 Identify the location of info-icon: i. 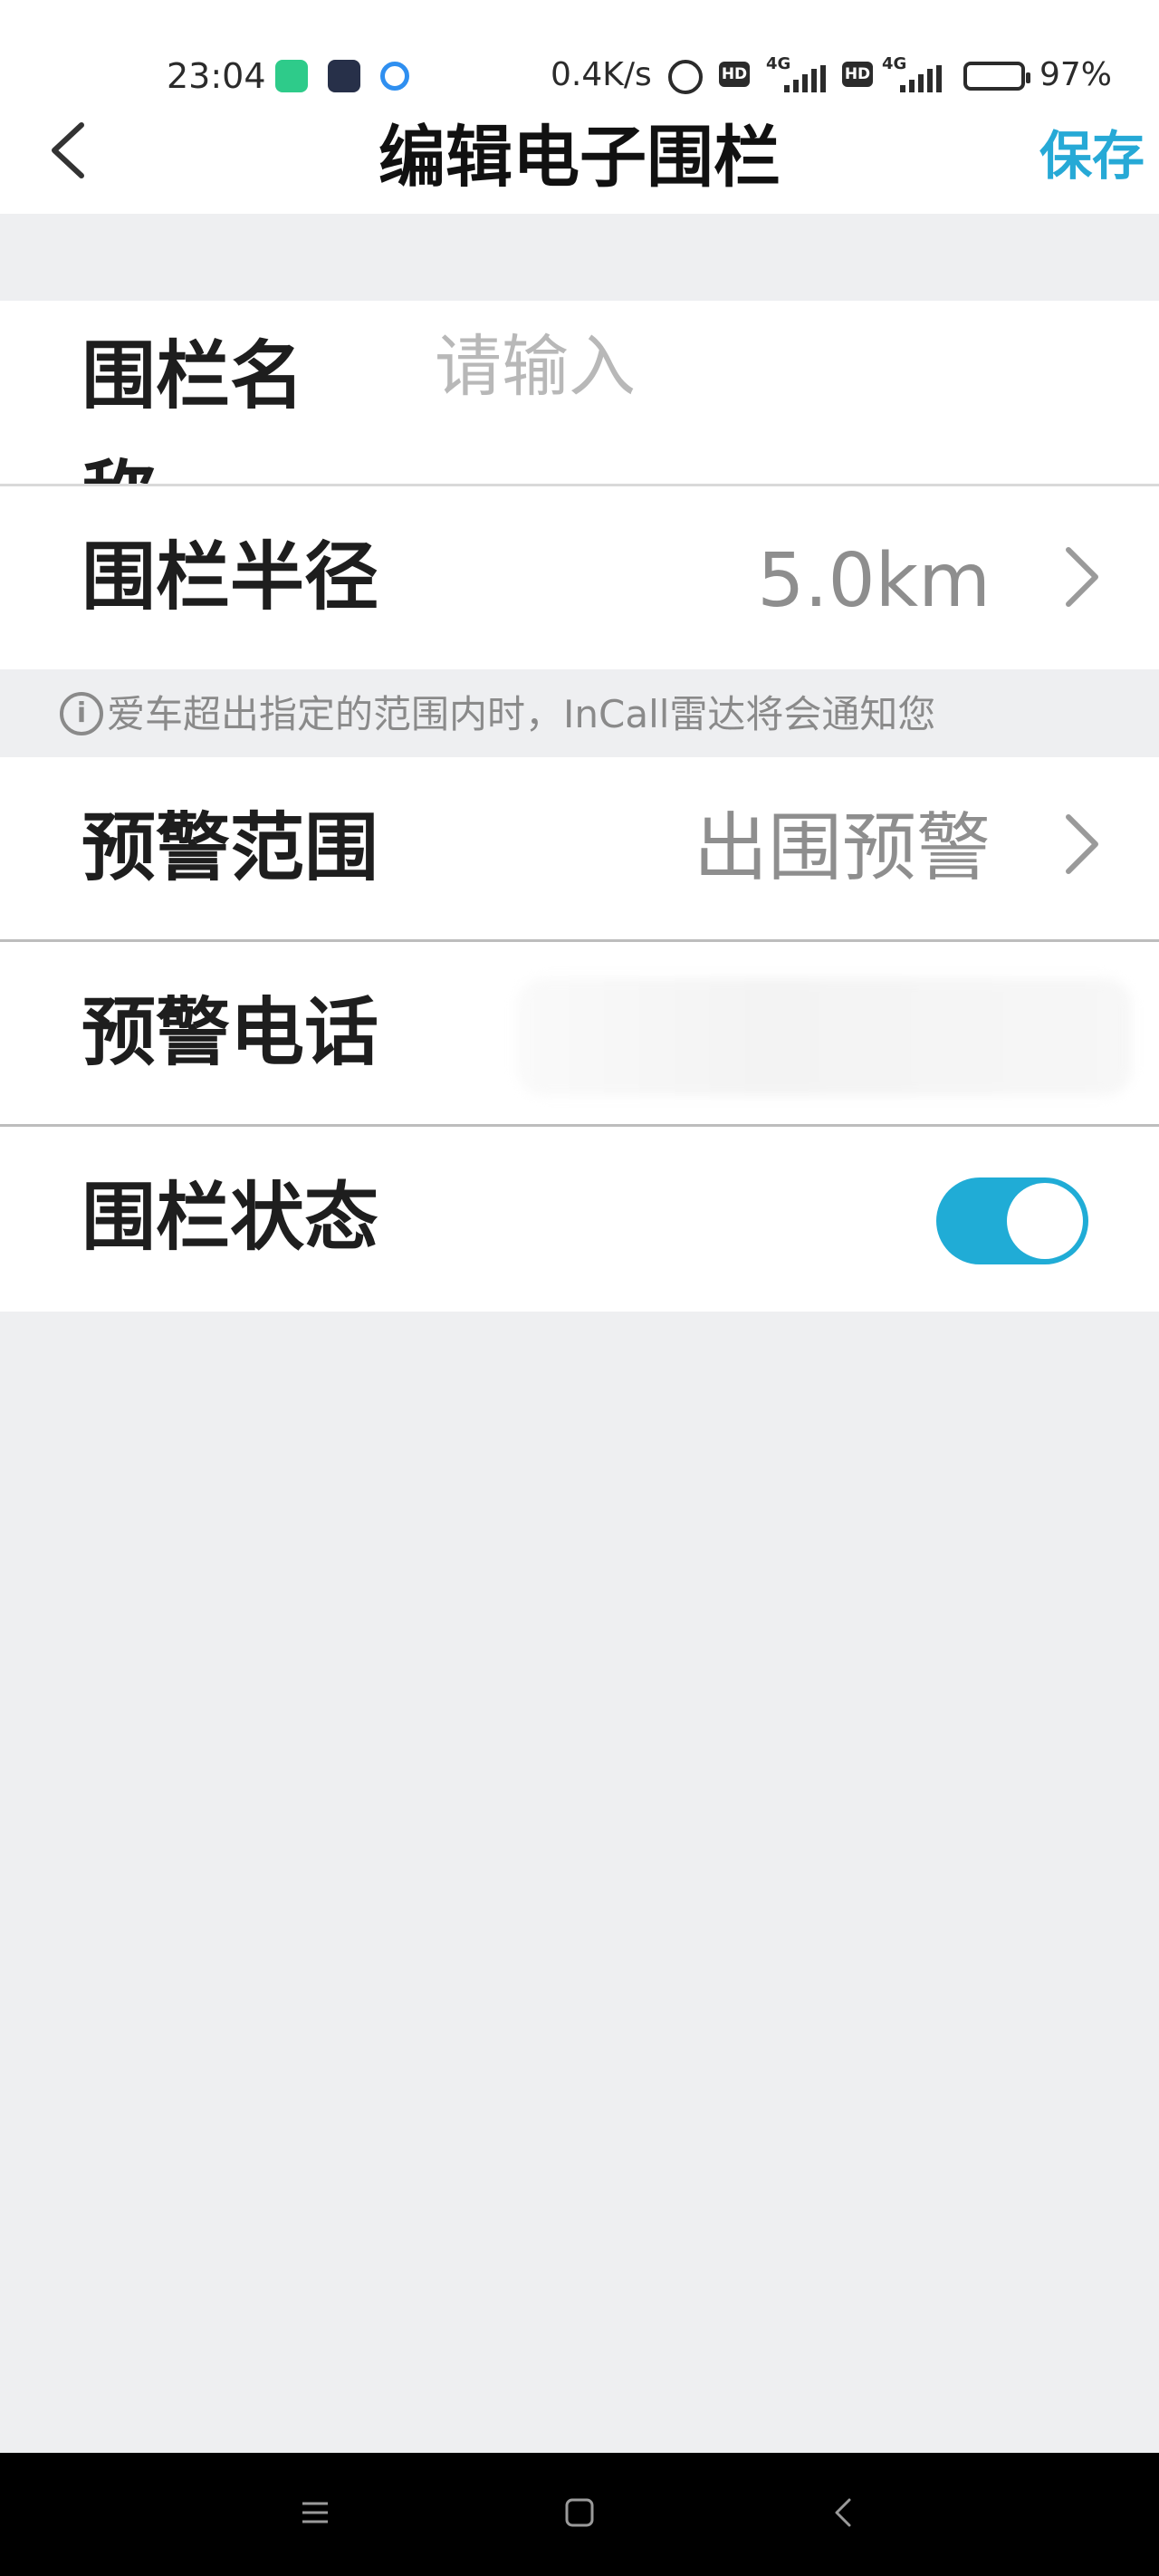
(82, 713).